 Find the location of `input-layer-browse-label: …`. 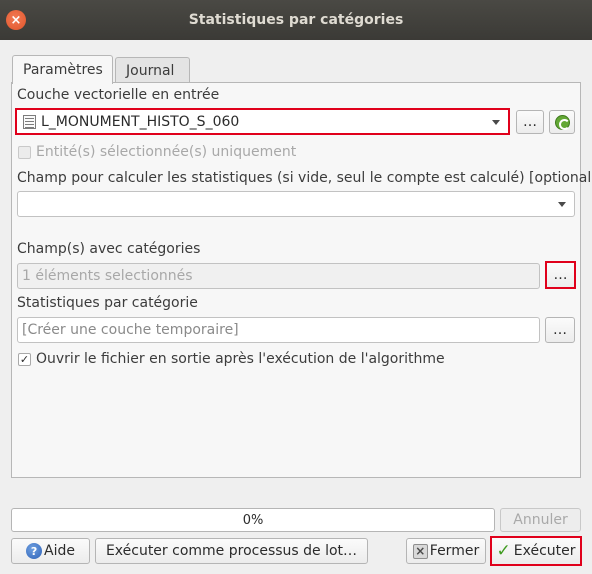

input-layer-browse-label: … is located at coordinates (530, 122).